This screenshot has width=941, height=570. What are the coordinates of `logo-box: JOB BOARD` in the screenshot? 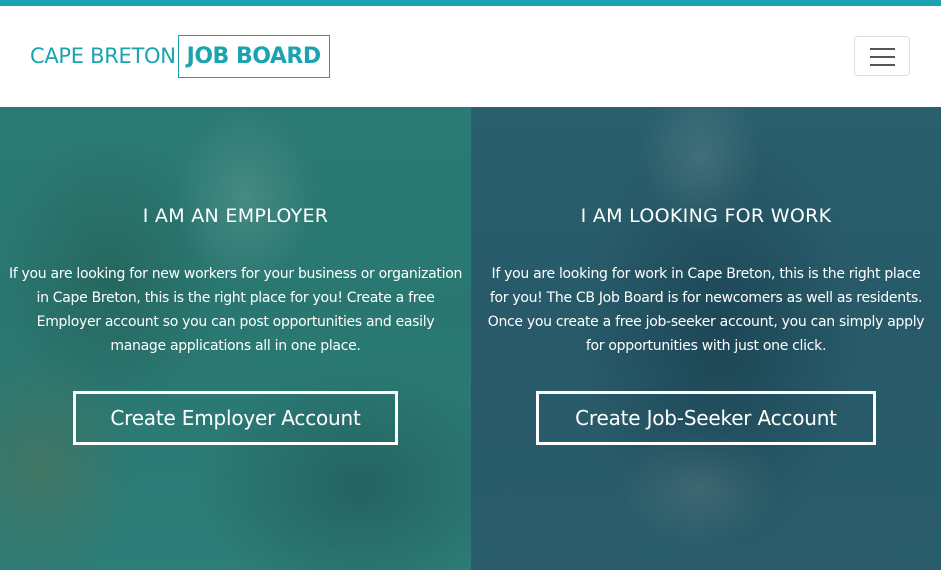 It's located at (253, 56).